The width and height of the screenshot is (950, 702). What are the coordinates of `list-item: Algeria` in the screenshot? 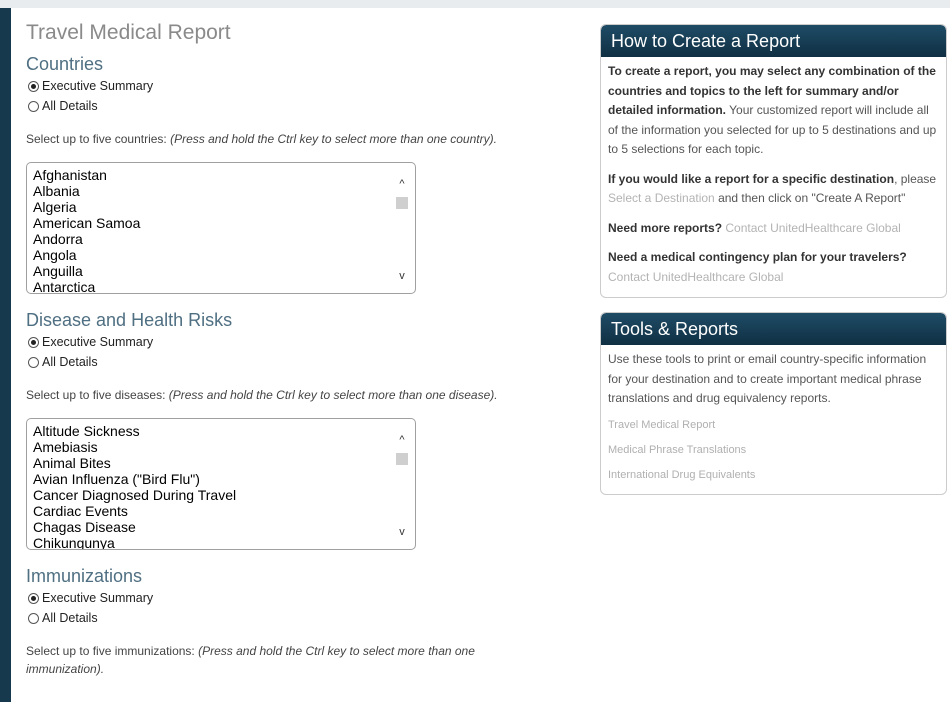 It's located at (224, 207).